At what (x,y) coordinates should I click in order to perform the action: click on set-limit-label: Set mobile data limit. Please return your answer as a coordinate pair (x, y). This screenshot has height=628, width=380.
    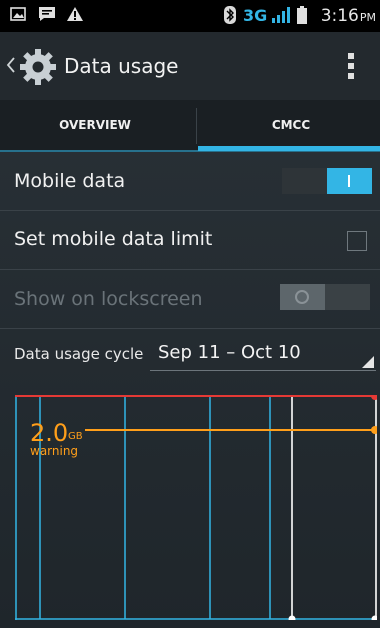
    Looking at the image, I should click on (113, 239).